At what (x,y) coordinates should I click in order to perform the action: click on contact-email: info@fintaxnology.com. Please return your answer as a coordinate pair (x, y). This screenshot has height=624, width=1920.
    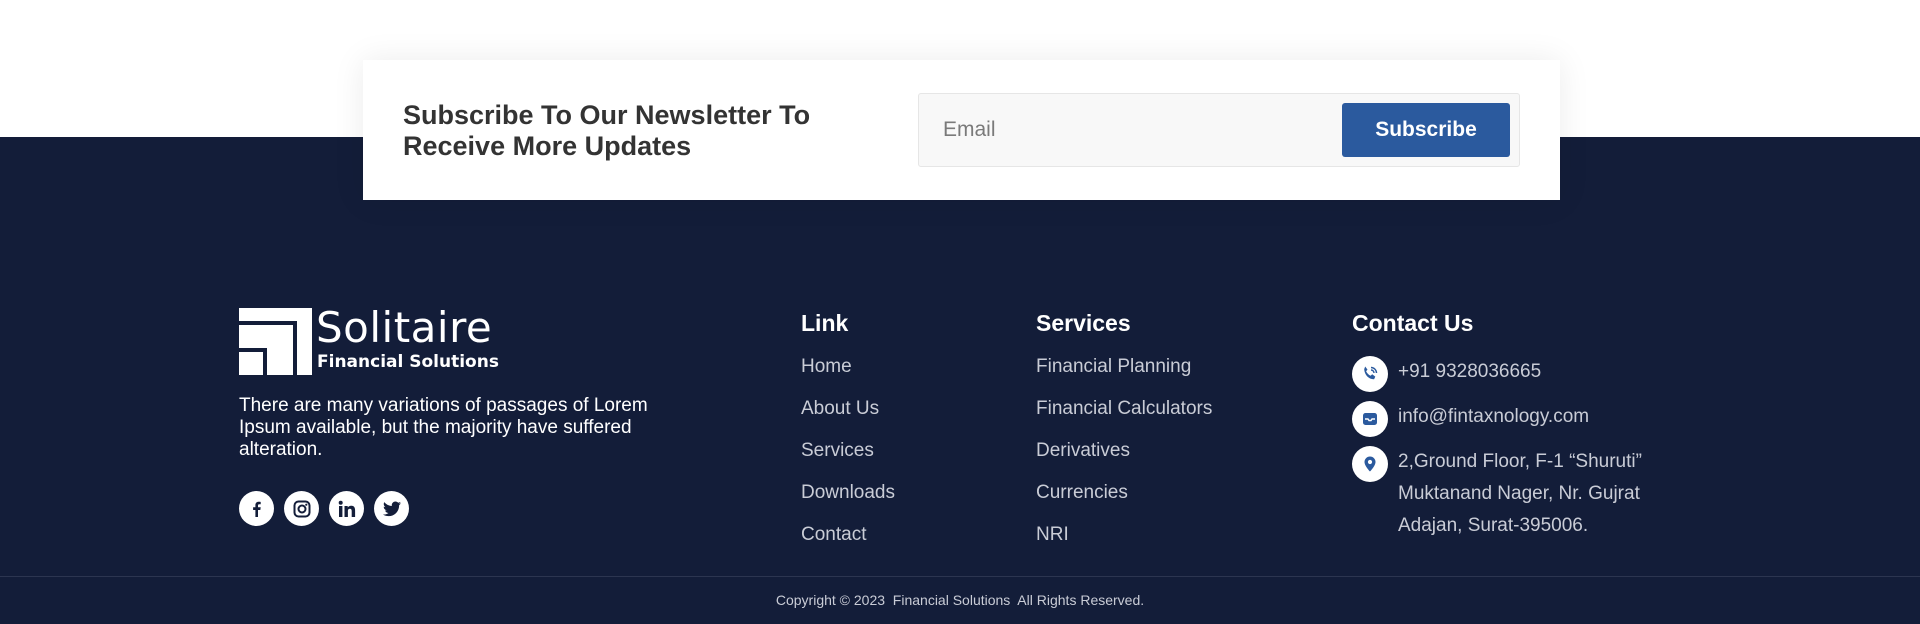
    Looking at the image, I should click on (1505, 423).